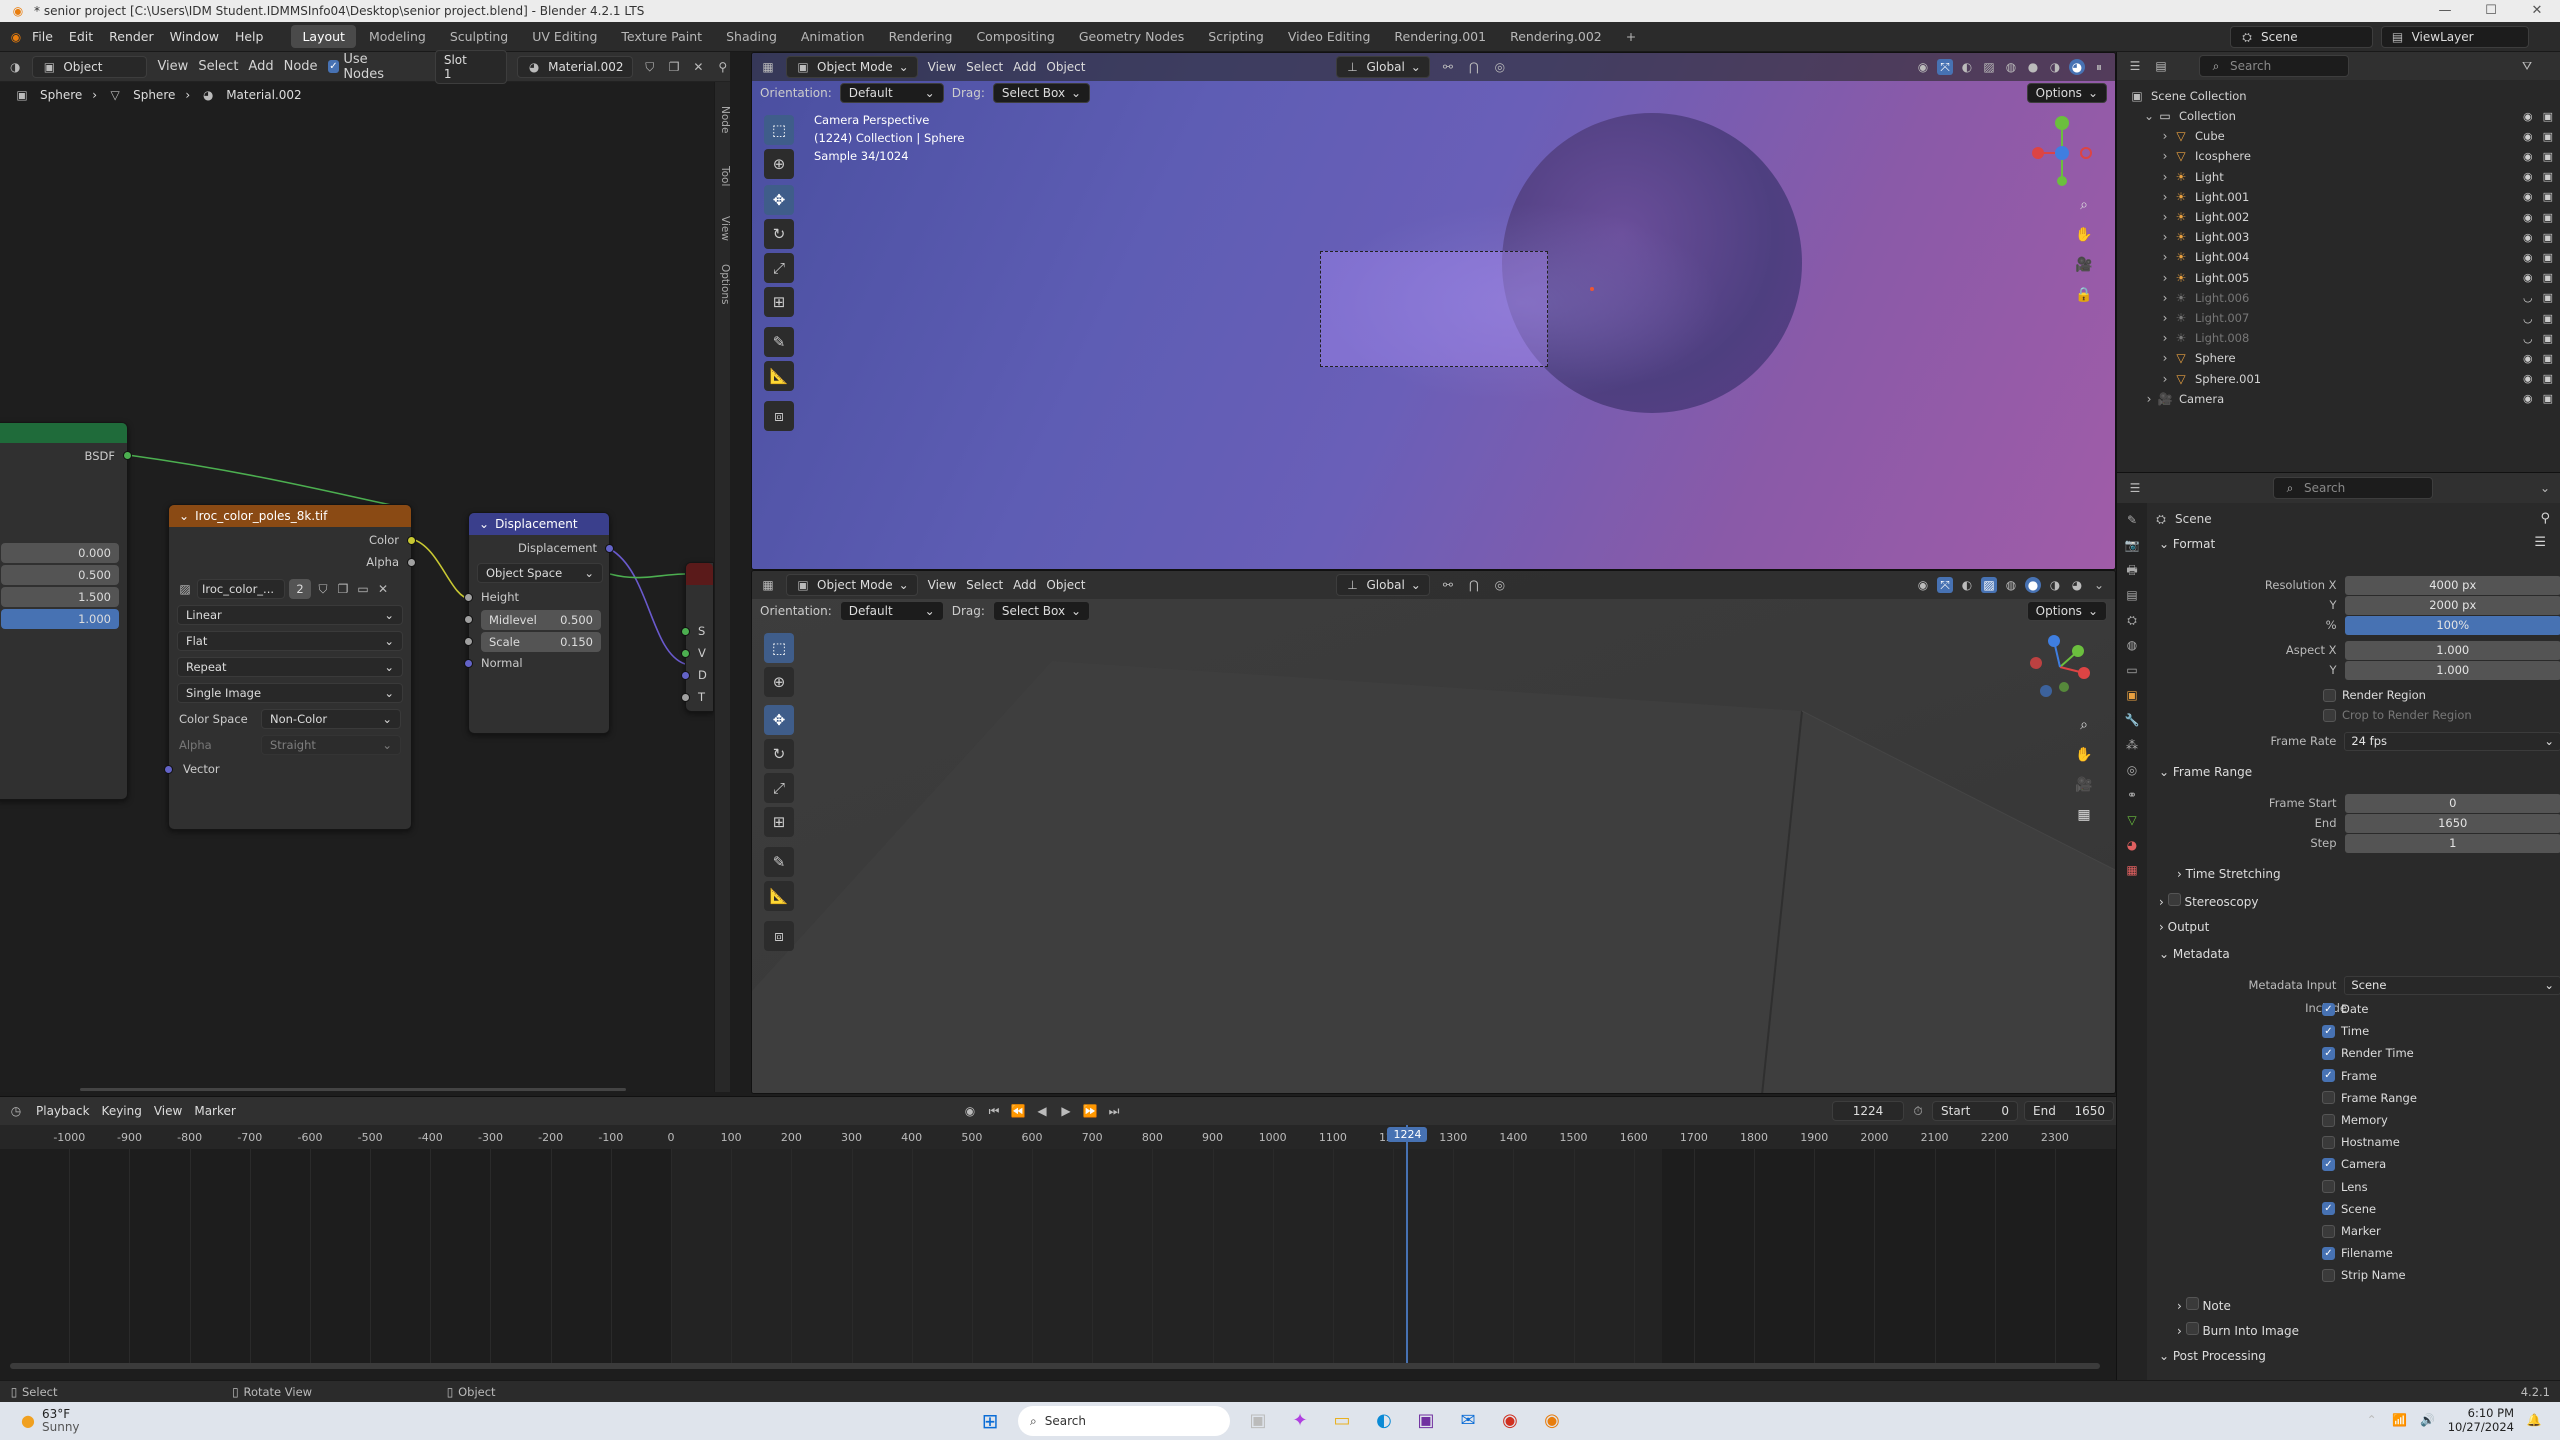 The height and width of the screenshot is (1440, 2560). What do you see at coordinates (779, 376) in the screenshot?
I see `measure-tool-icon: 📐` at bounding box center [779, 376].